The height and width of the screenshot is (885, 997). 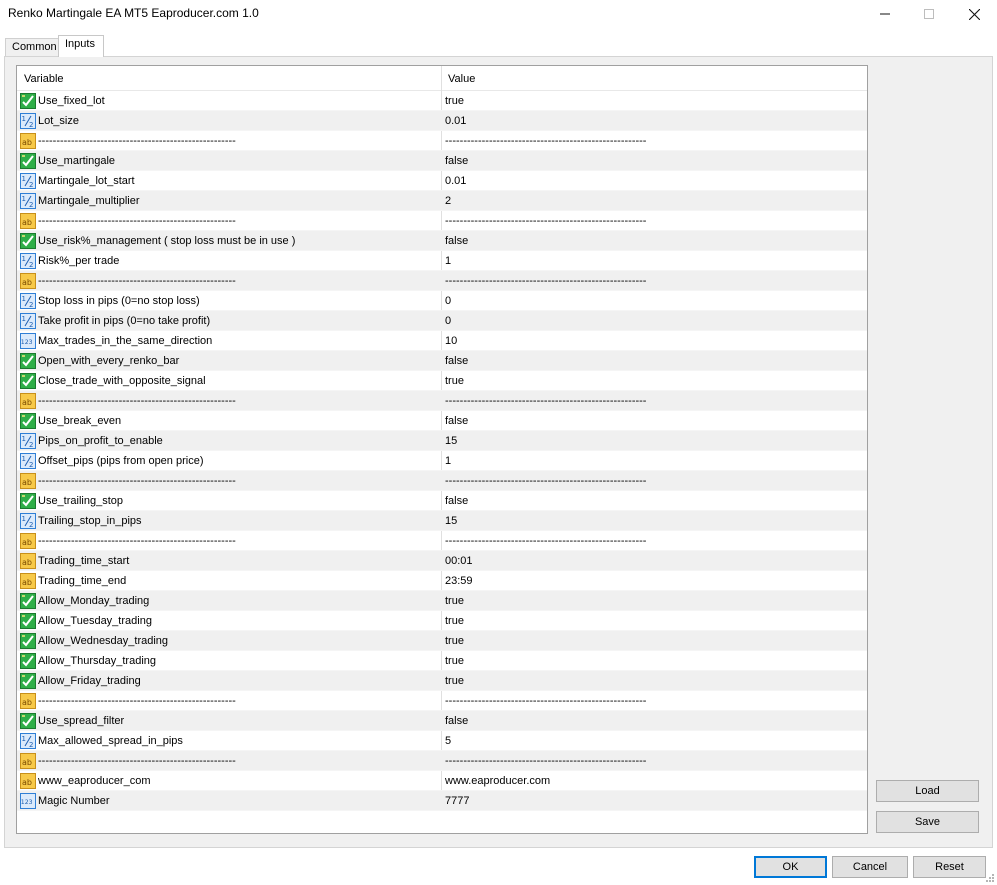 What do you see at coordinates (442, 581) in the screenshot?
I see `table-row: ab Trading_time_end 23:59` at bounding box center [442, 581].